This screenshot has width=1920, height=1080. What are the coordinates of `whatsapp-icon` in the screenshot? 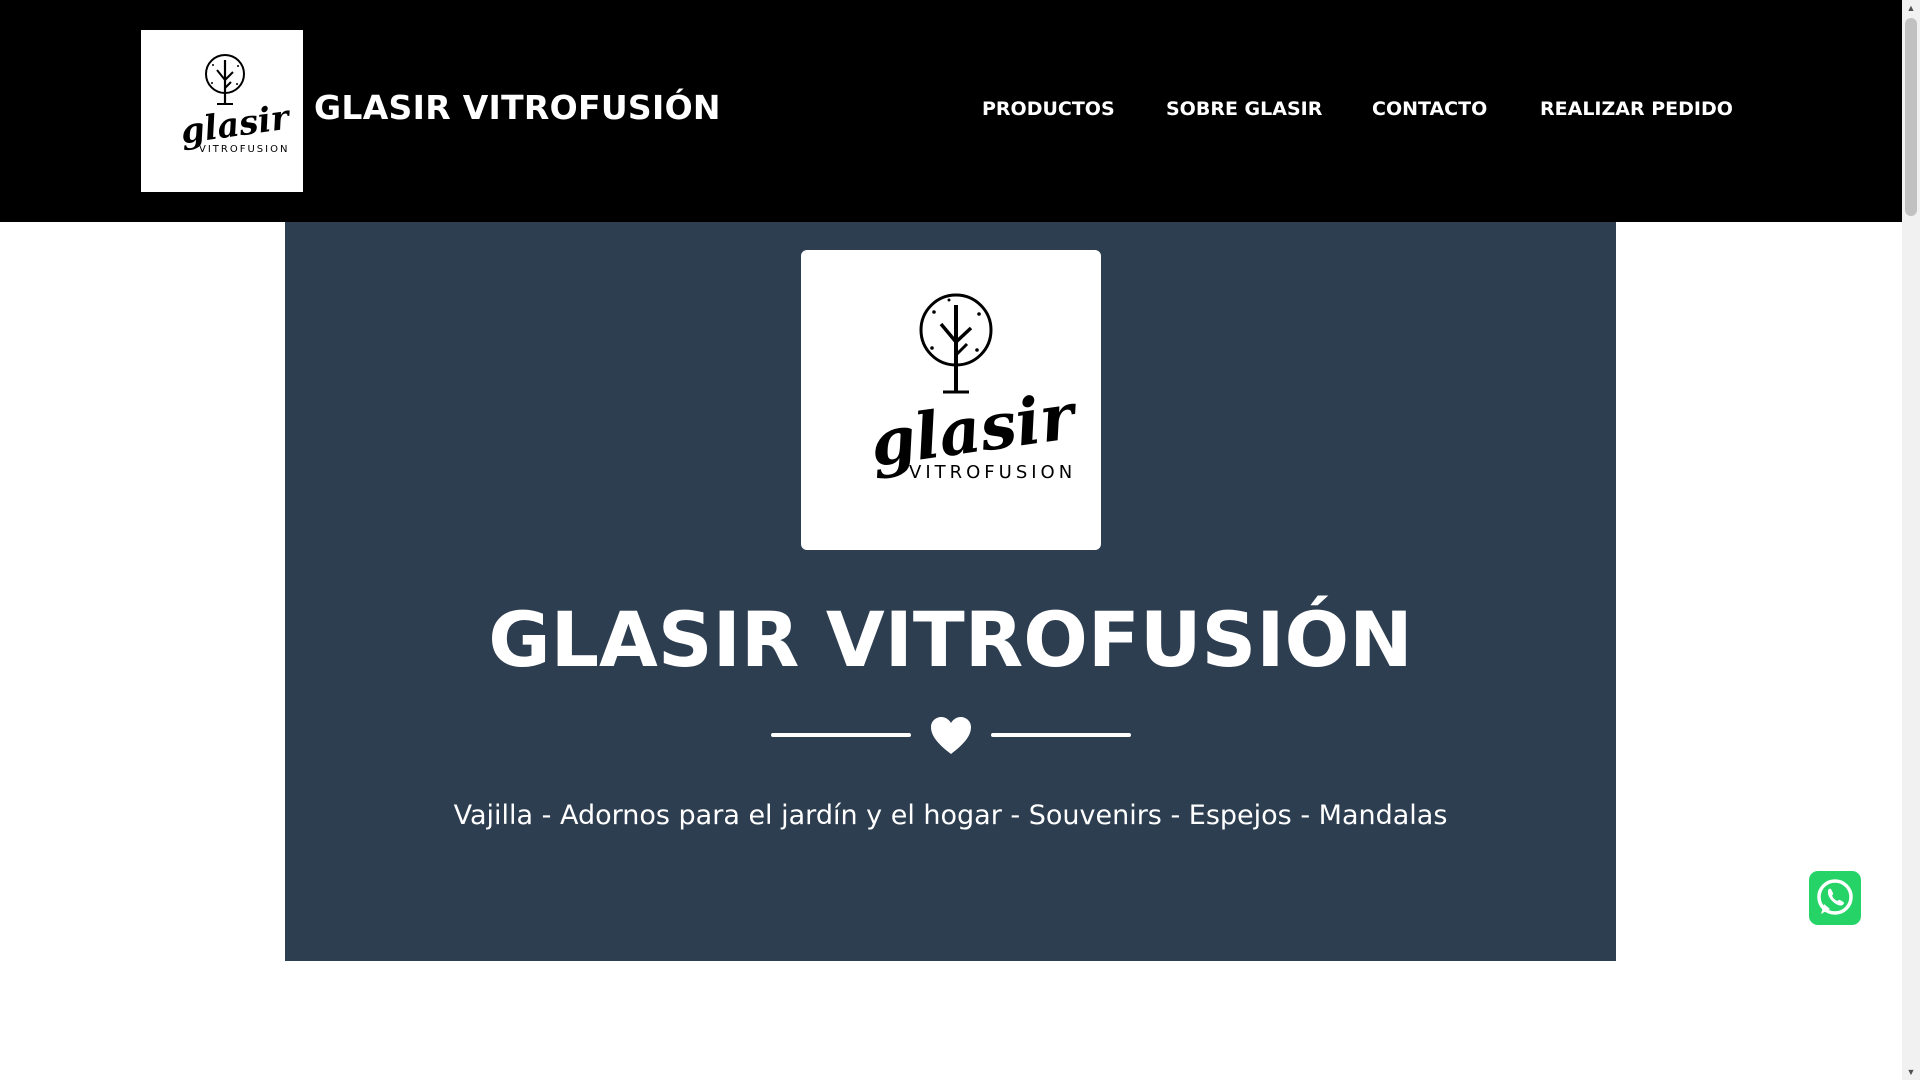 It's located at (1835, 897).